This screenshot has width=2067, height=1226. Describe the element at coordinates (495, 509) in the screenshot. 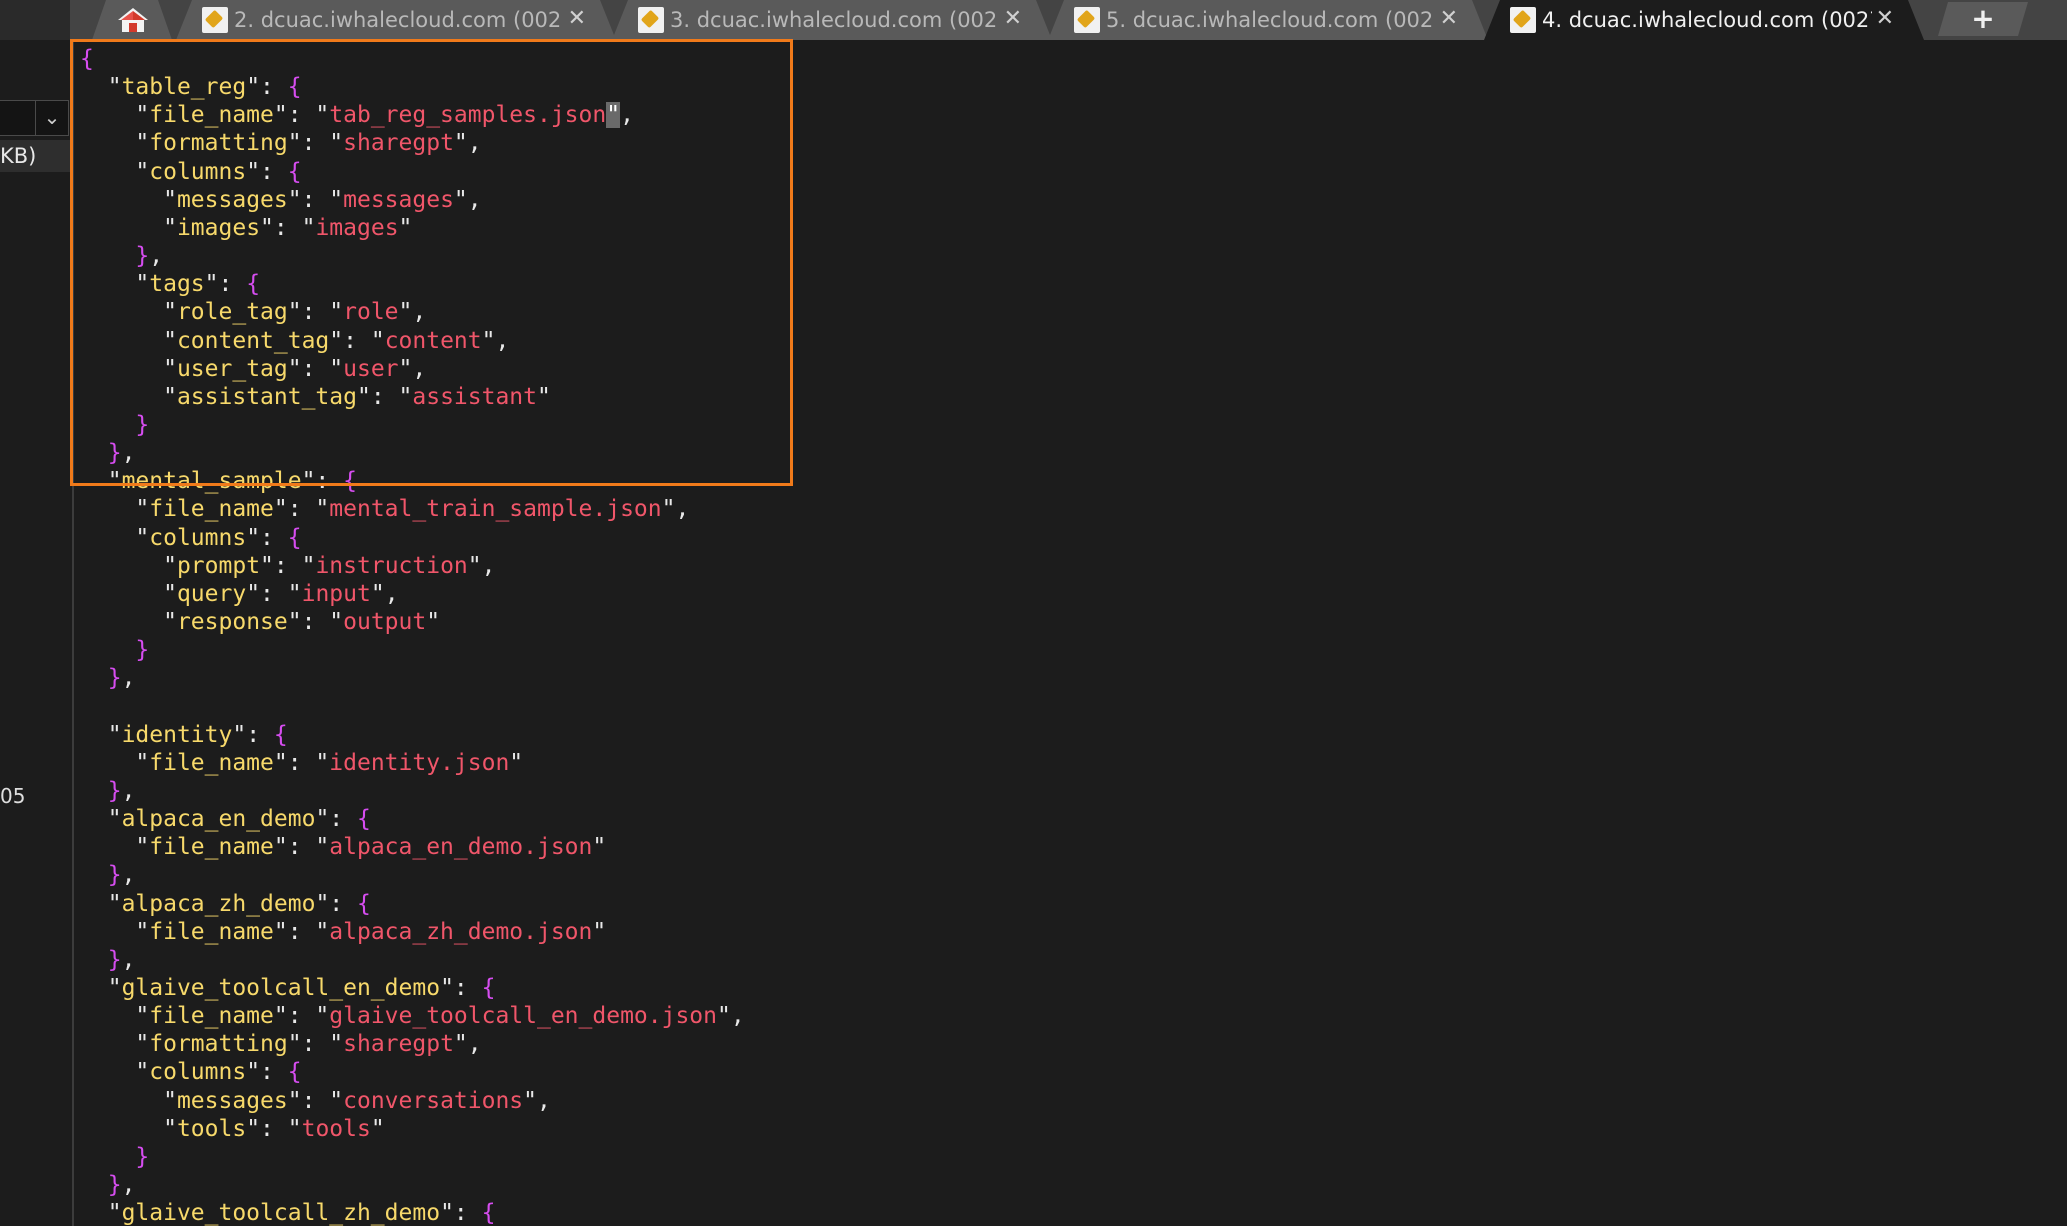

I see `json-value: mental_train_sample.json` at that location.